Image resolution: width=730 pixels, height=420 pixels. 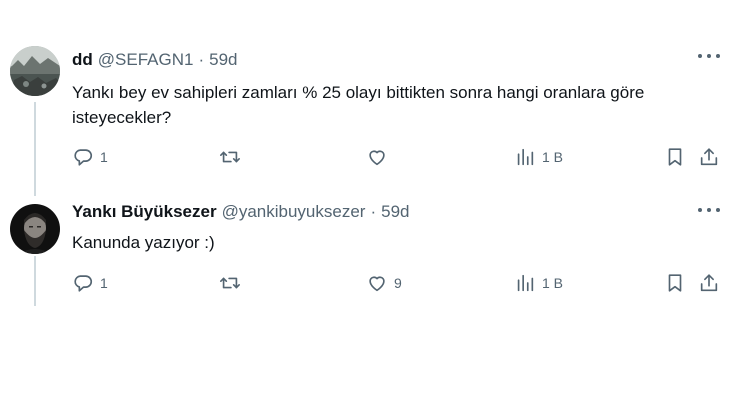 What do you see at coordinates (397, 157) in the screenshot?
I see `action-bar: 1 1 B` at bounding box center [397, 157].